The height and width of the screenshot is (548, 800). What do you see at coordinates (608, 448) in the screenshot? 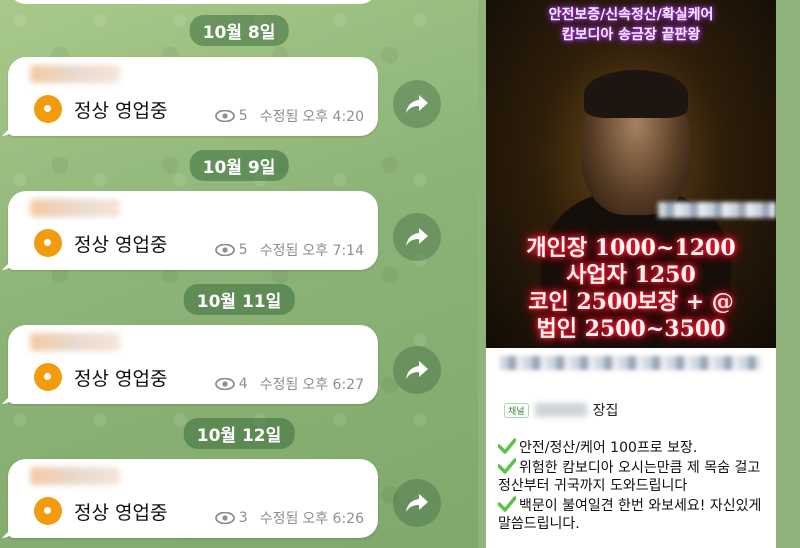
I see `feature-text: 안전/정산/케어 100프로 보장.` at bounding box center [608, 448].